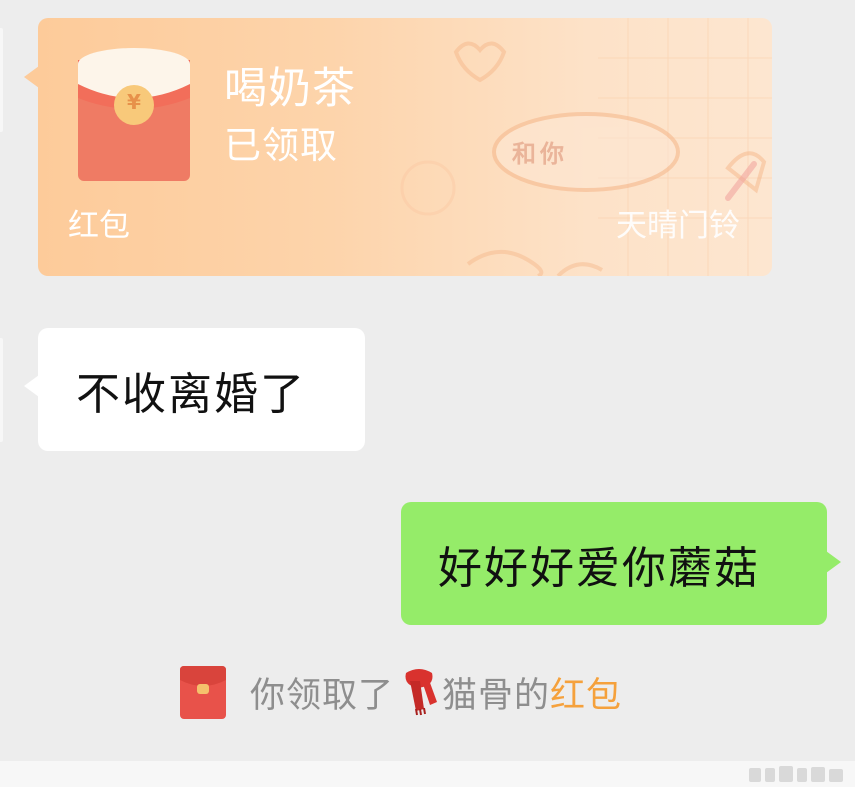  What do you see at coordinates (191, 394) in the screenshot?
I see `incoming-message-text: 不收离婚了` at bounding box center [191, 394].